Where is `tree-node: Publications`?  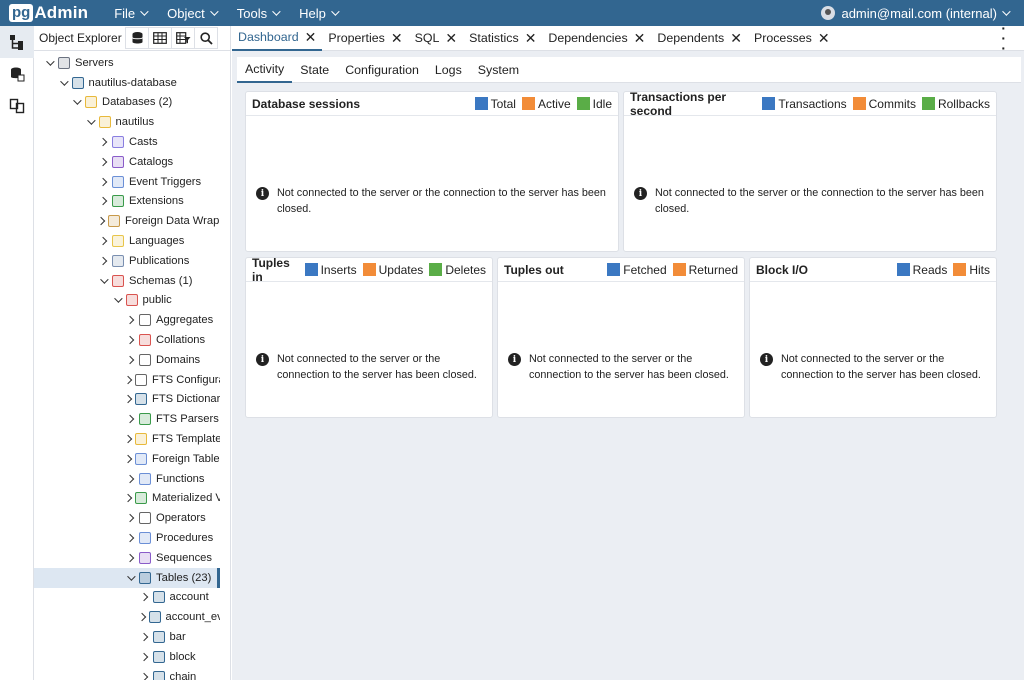
tree-node: Publications is located at coordinates (127, 261).